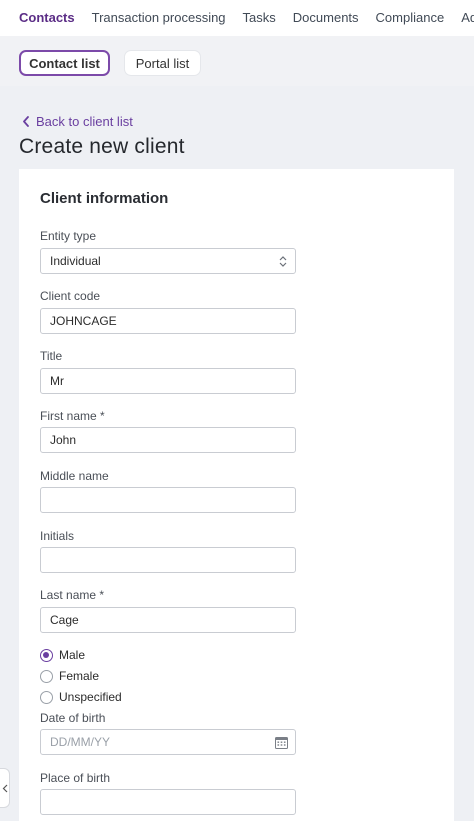 The width and height of the screenshot is (474, 821). Describe the element at coordinates (159, 18) in the screenshot. I see `nav-transaction-processing: Transaction processing` at that location.